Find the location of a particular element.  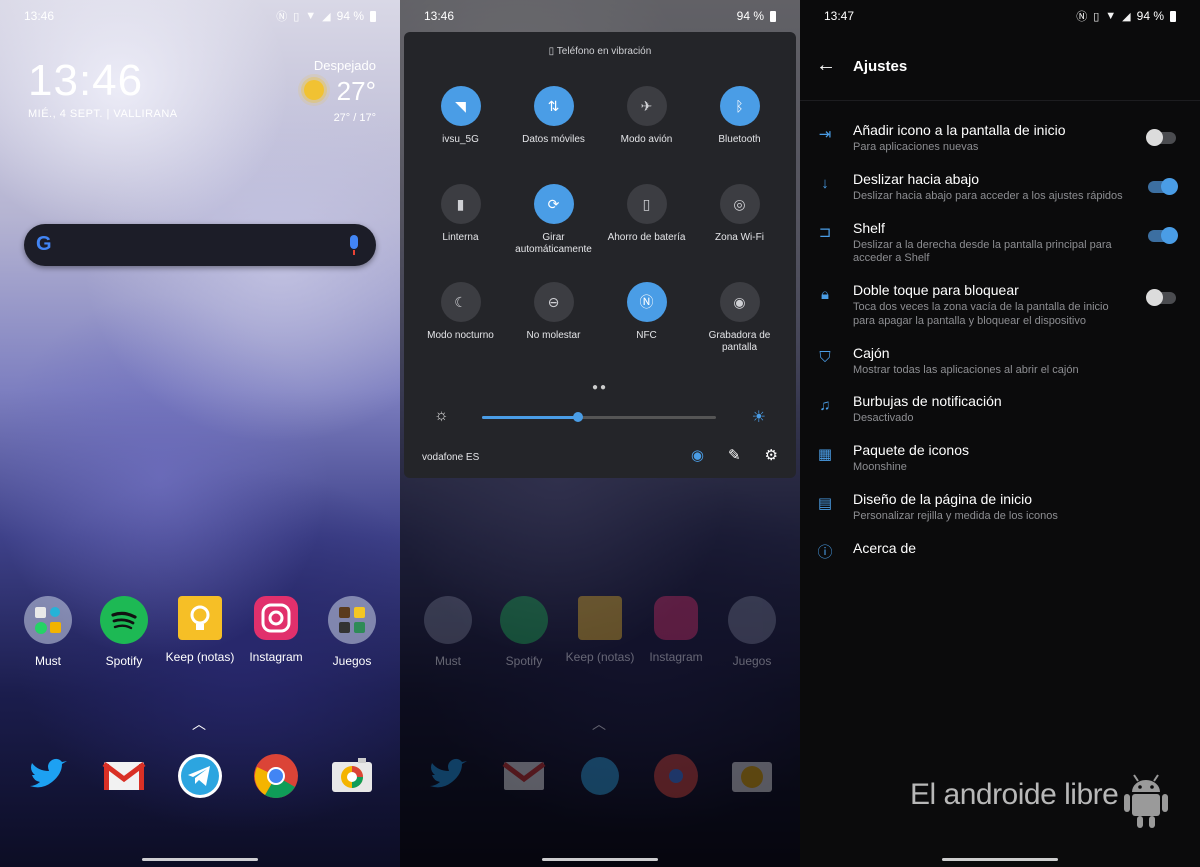

app-label: Juegos is located at coordinates (752, 661).